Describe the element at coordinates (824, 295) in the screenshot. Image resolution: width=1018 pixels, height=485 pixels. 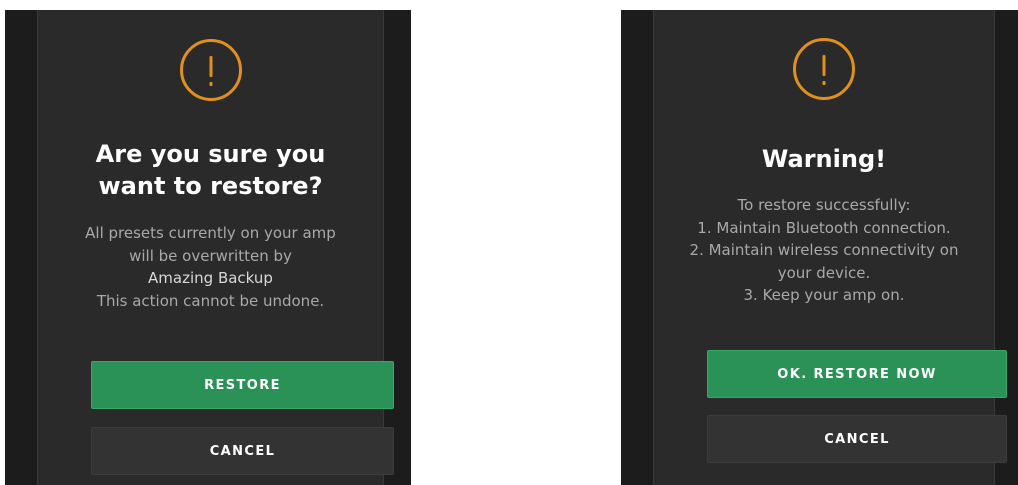
I see `message-line-5: 3. Keep your amp on.` at that location.